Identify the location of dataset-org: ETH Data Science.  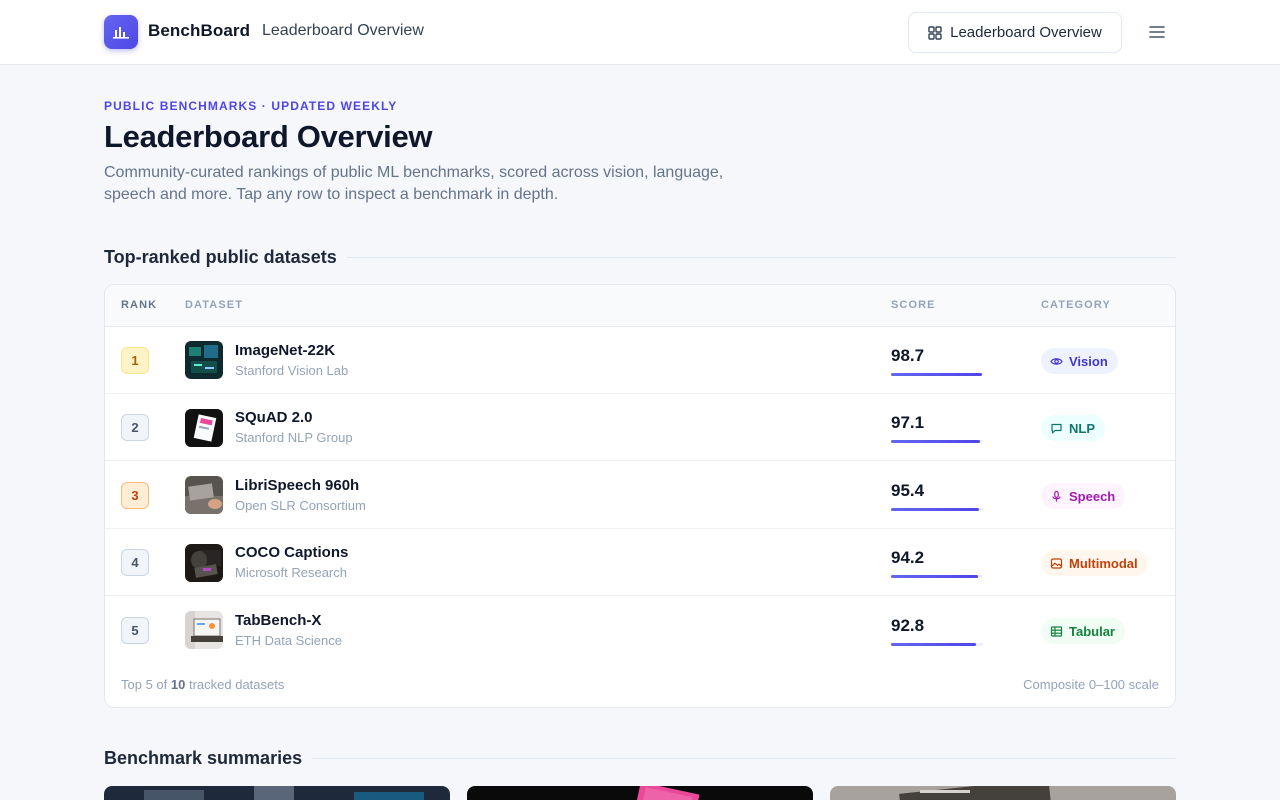
(288, 640).